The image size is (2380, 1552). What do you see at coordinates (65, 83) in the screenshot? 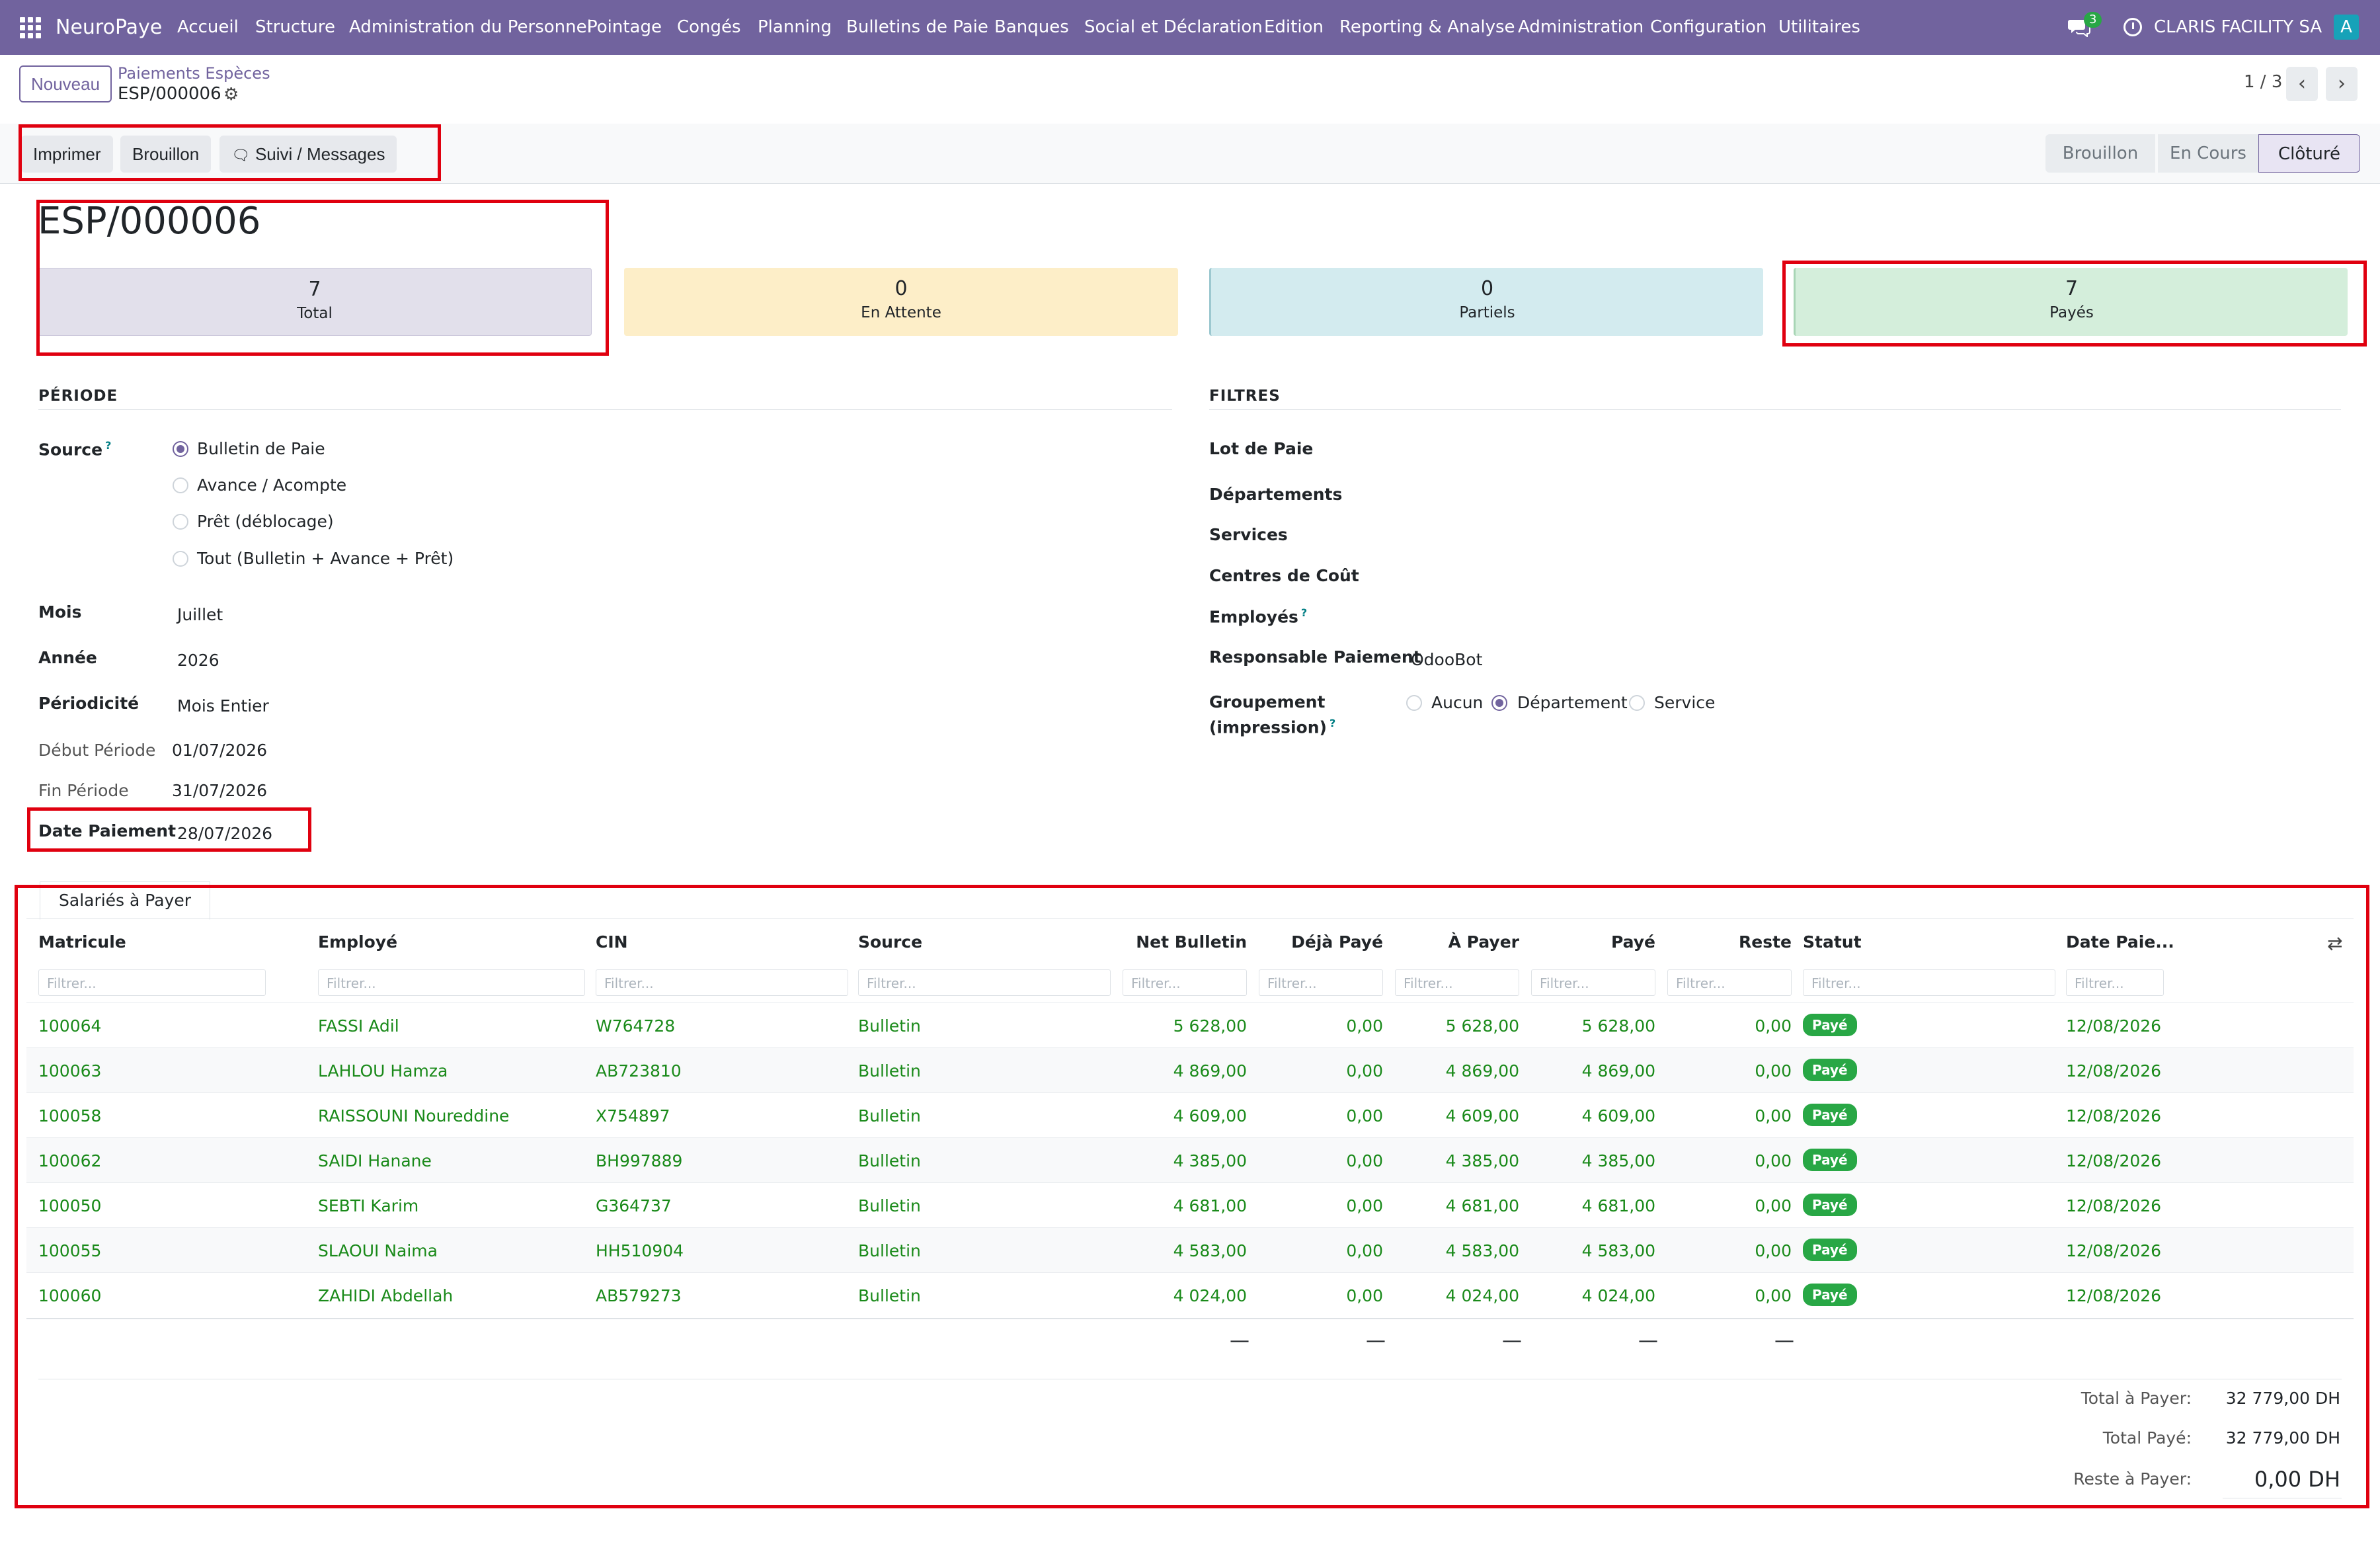
I see `new-button: Nouveau` at bounding box center [65, 83].